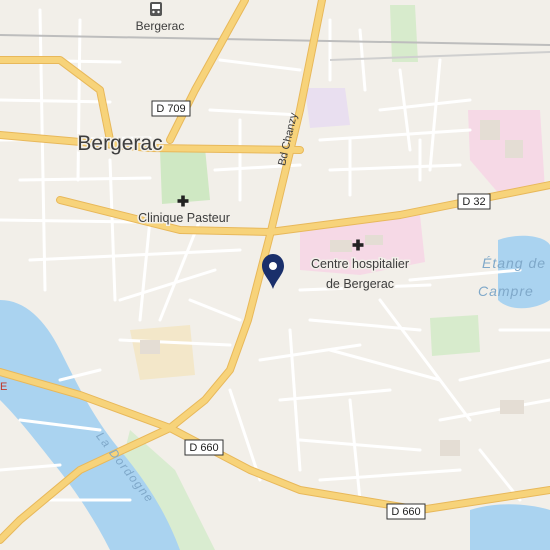  I want to click on park-clinique, so click(185, 176).